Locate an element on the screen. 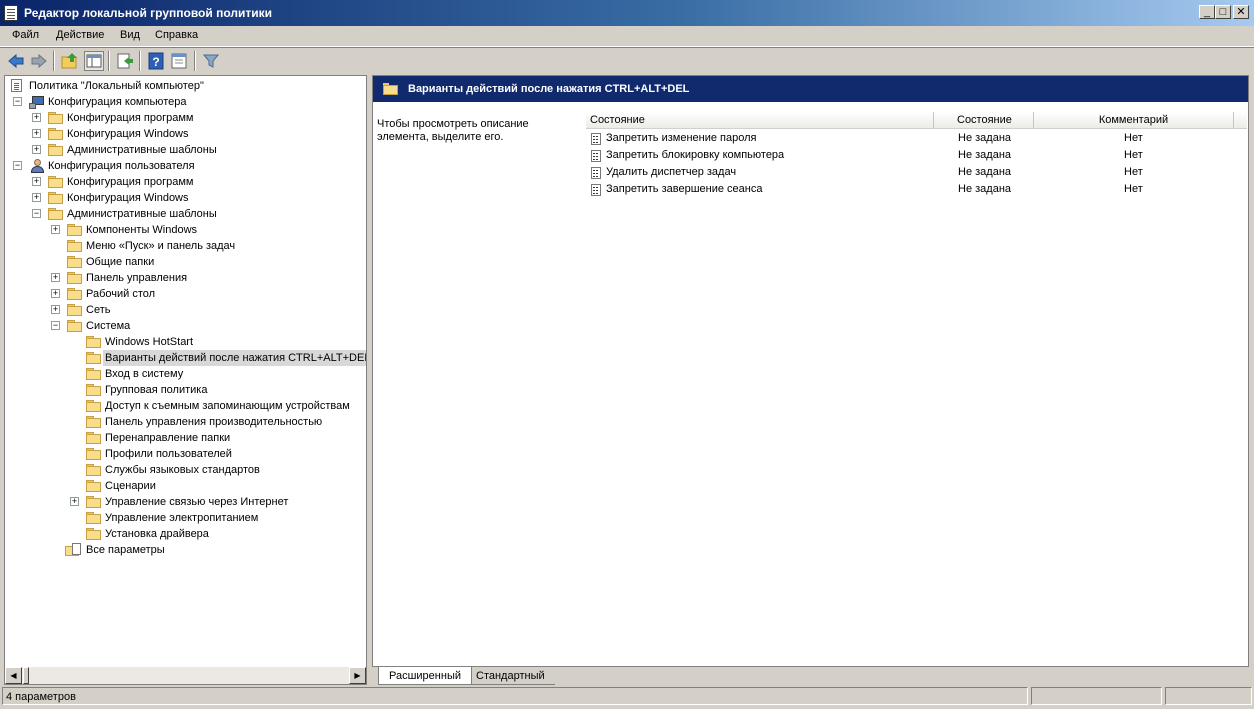  tree-item-uc-programs: + Конфигурация программ is located at coordinates (185, 182).